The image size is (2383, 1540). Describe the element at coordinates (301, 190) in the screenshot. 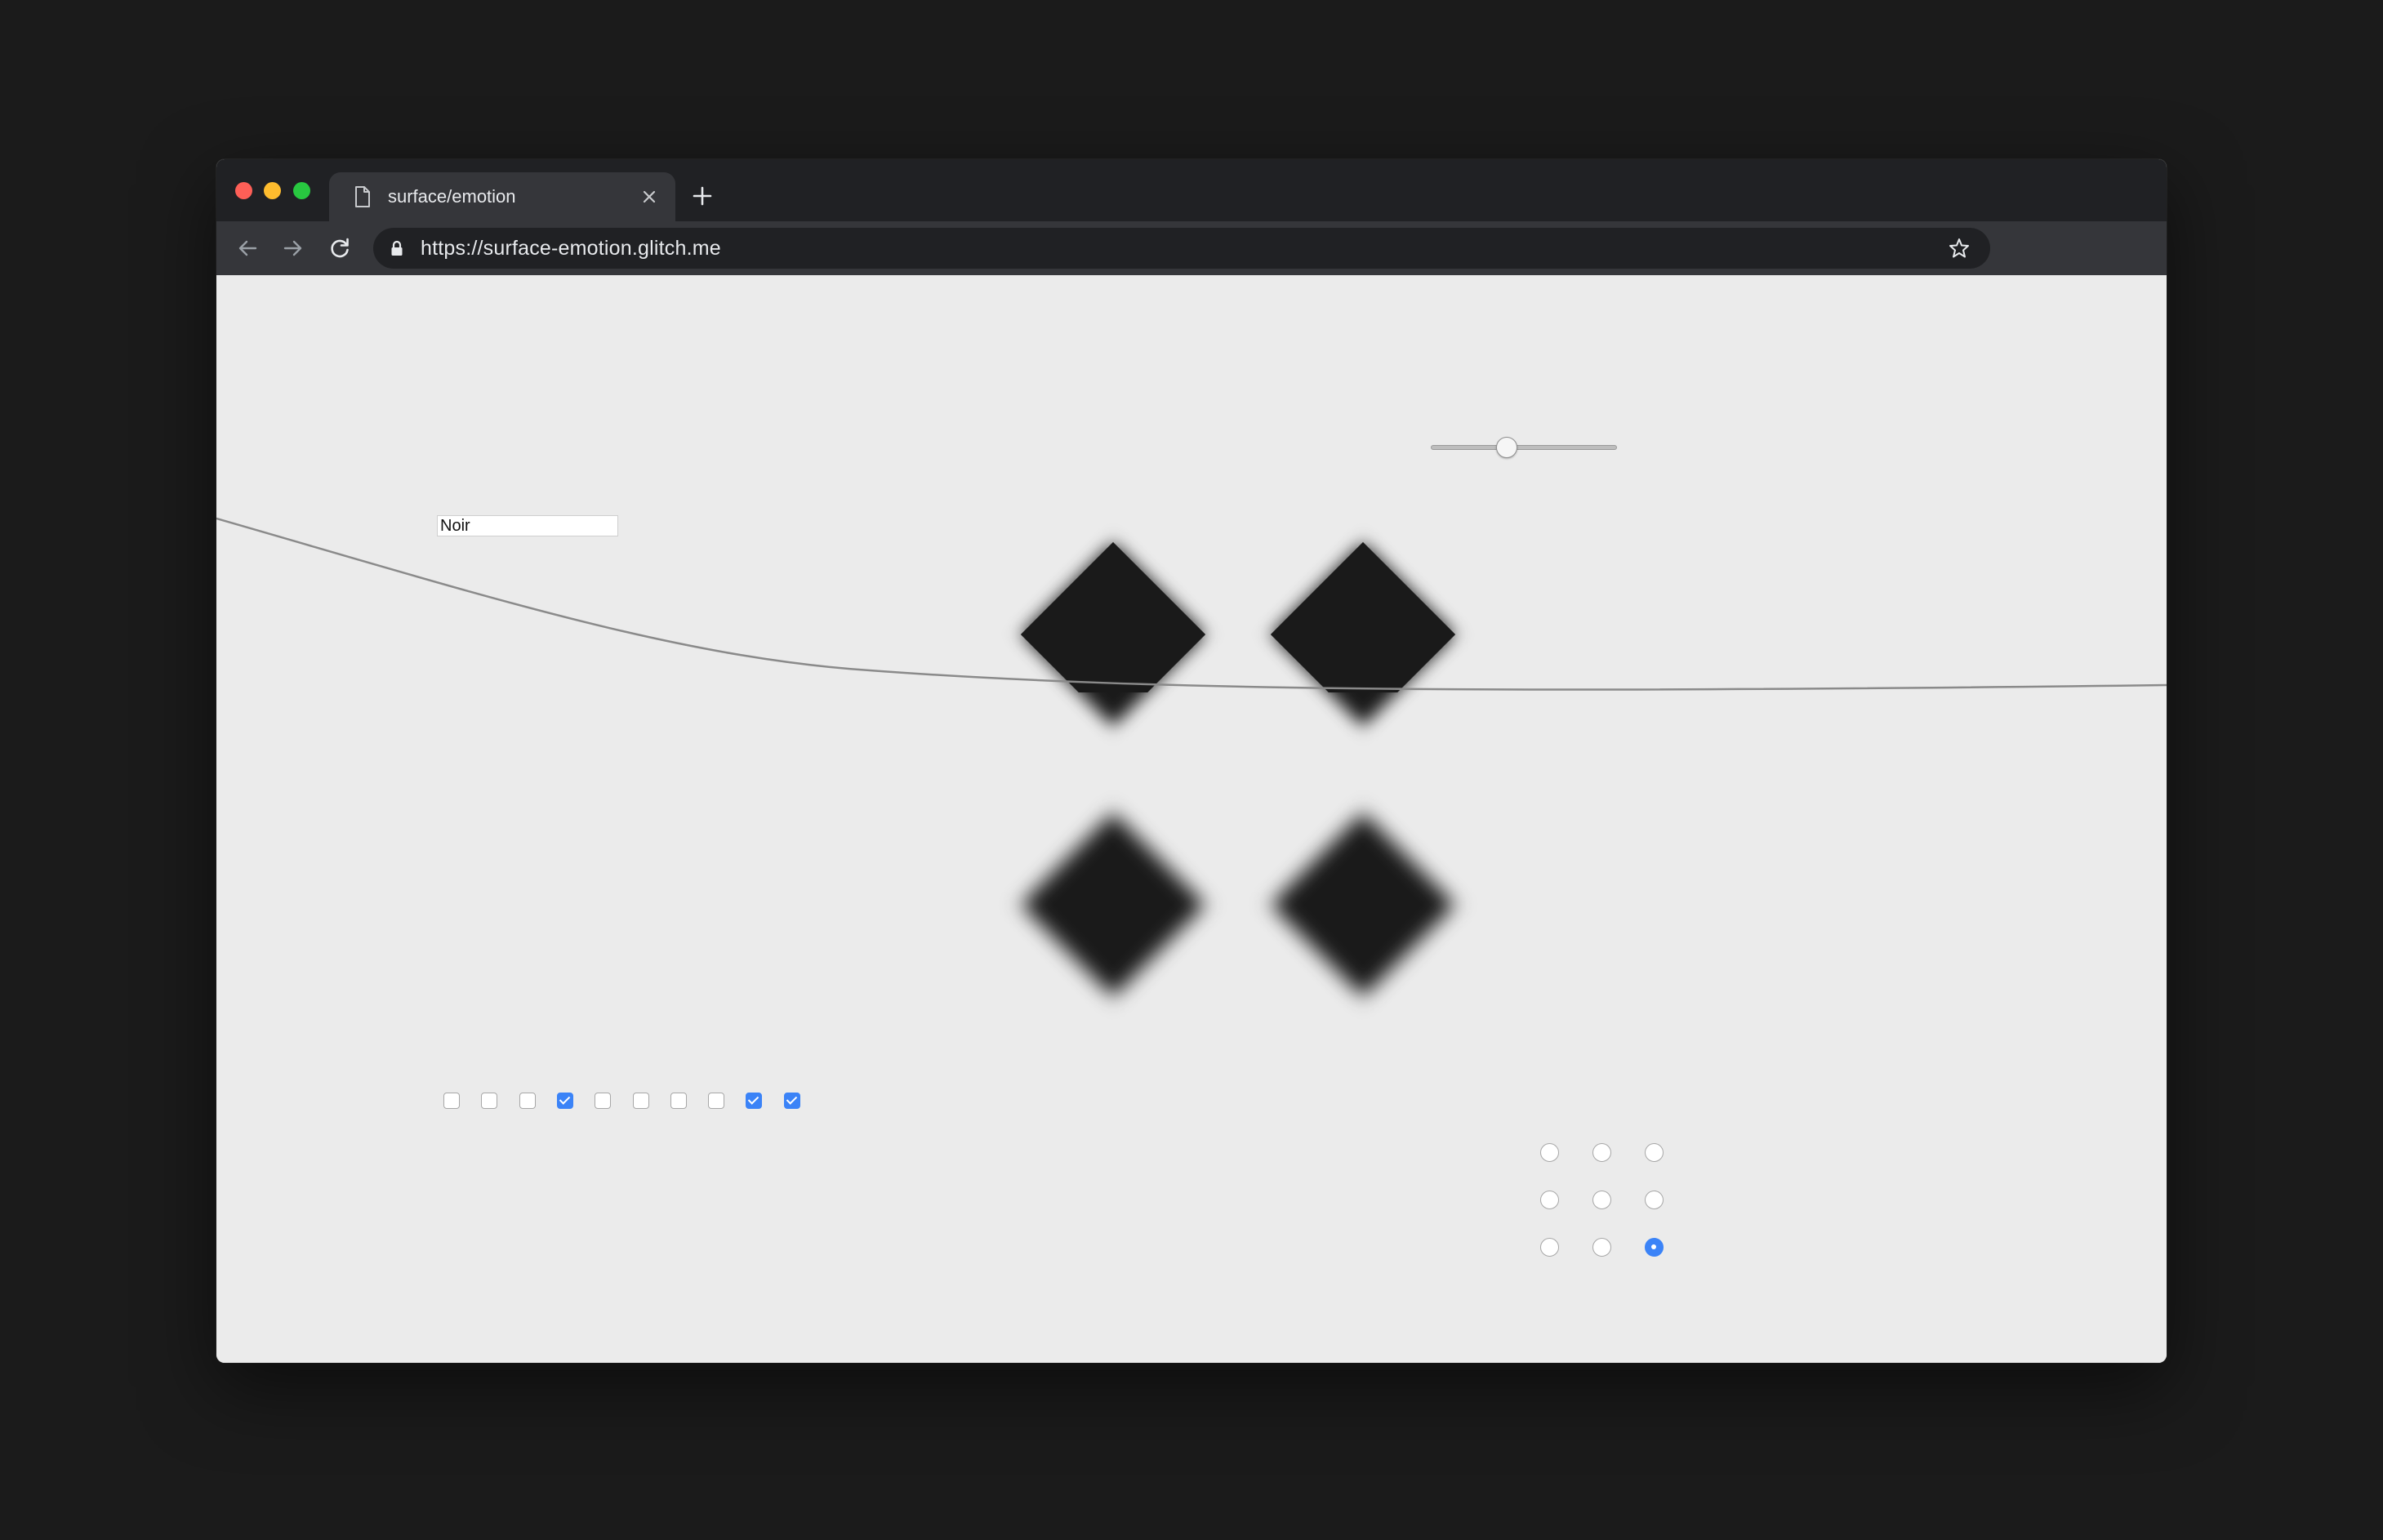

I see `maximize-window-button` at that location.